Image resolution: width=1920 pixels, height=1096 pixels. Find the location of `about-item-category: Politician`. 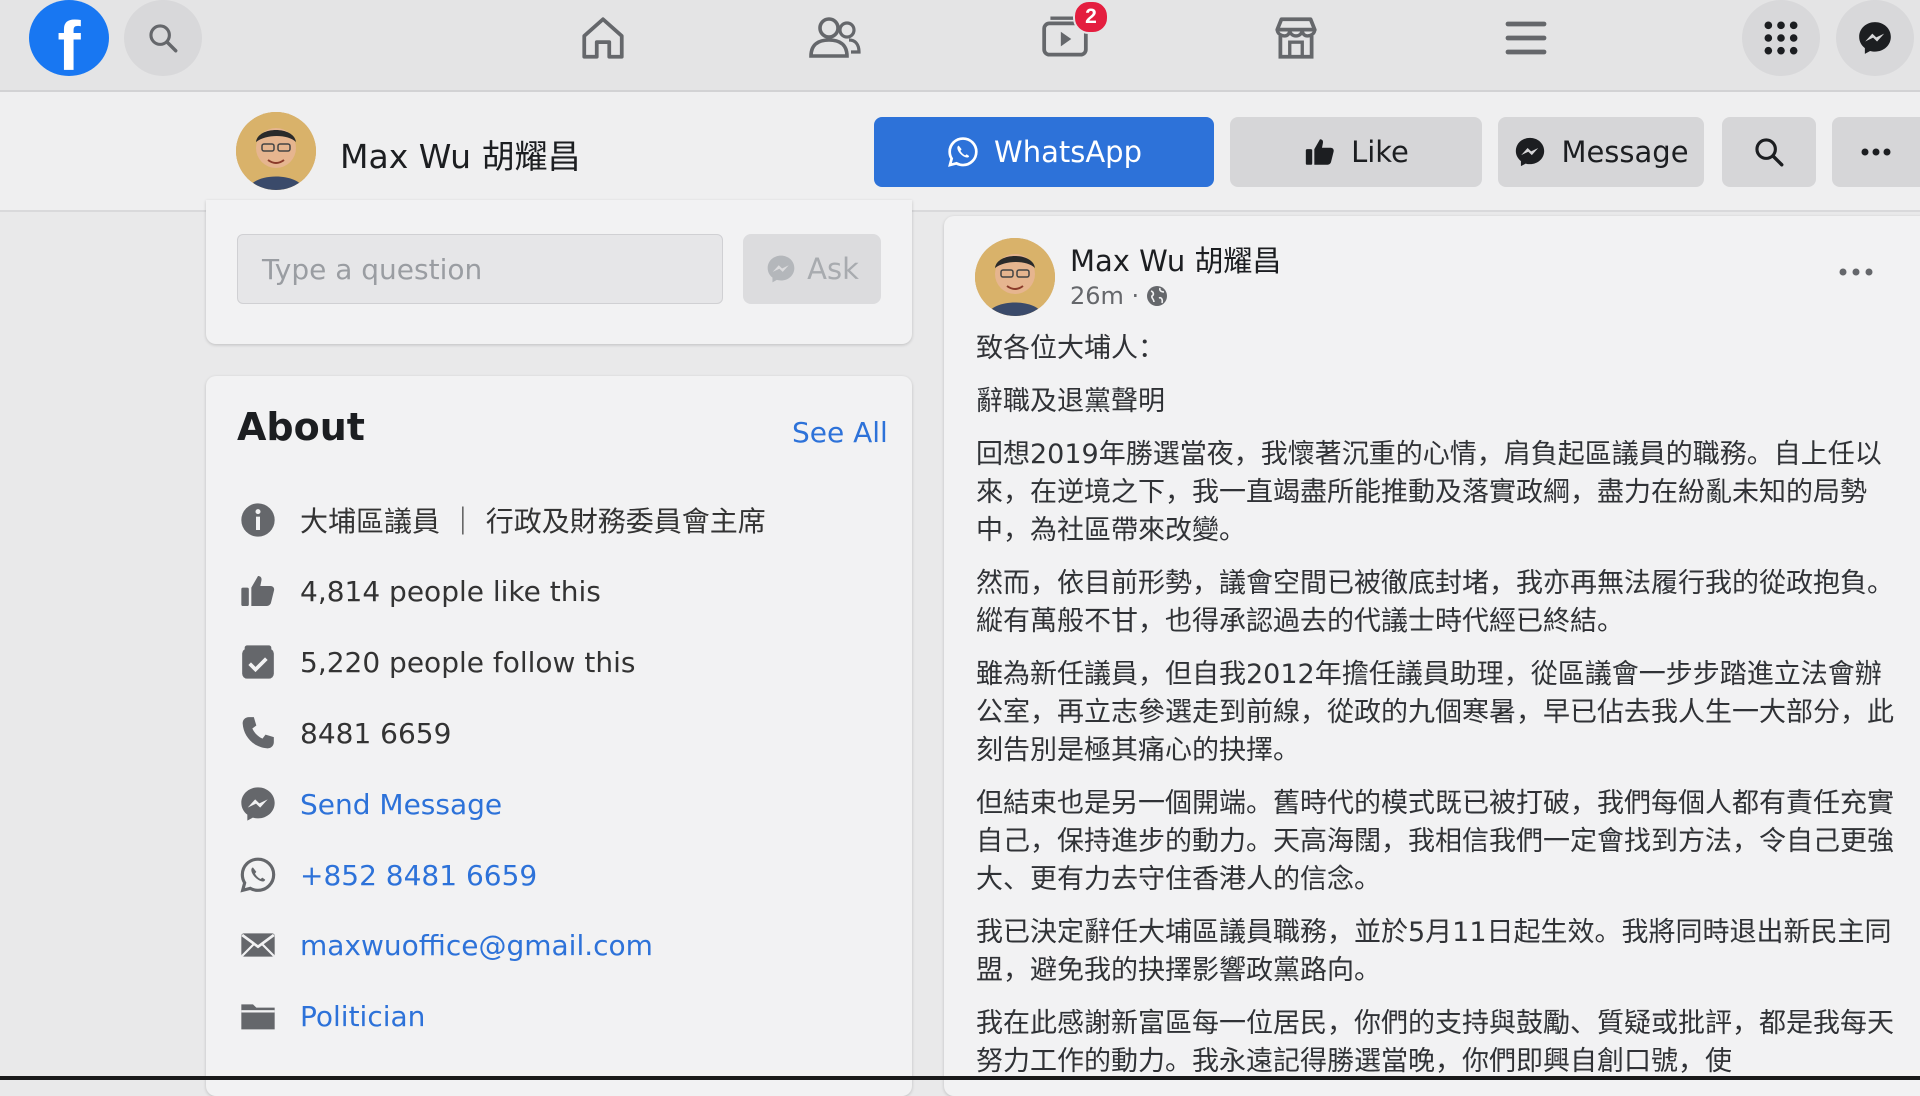

about-item-category: Politician is located at coordinates (330, 1016).